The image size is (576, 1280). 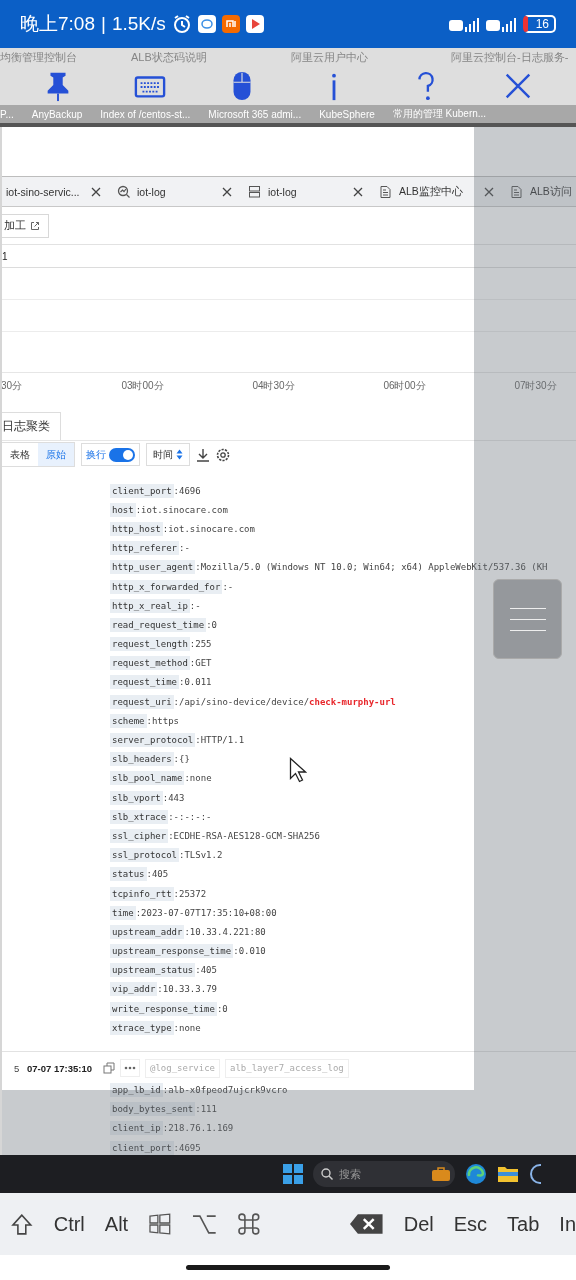 What do you see at coordinates (222, 1008) in the screenshot?
I see `field-value: :0` at bounding box center [222, 1008].